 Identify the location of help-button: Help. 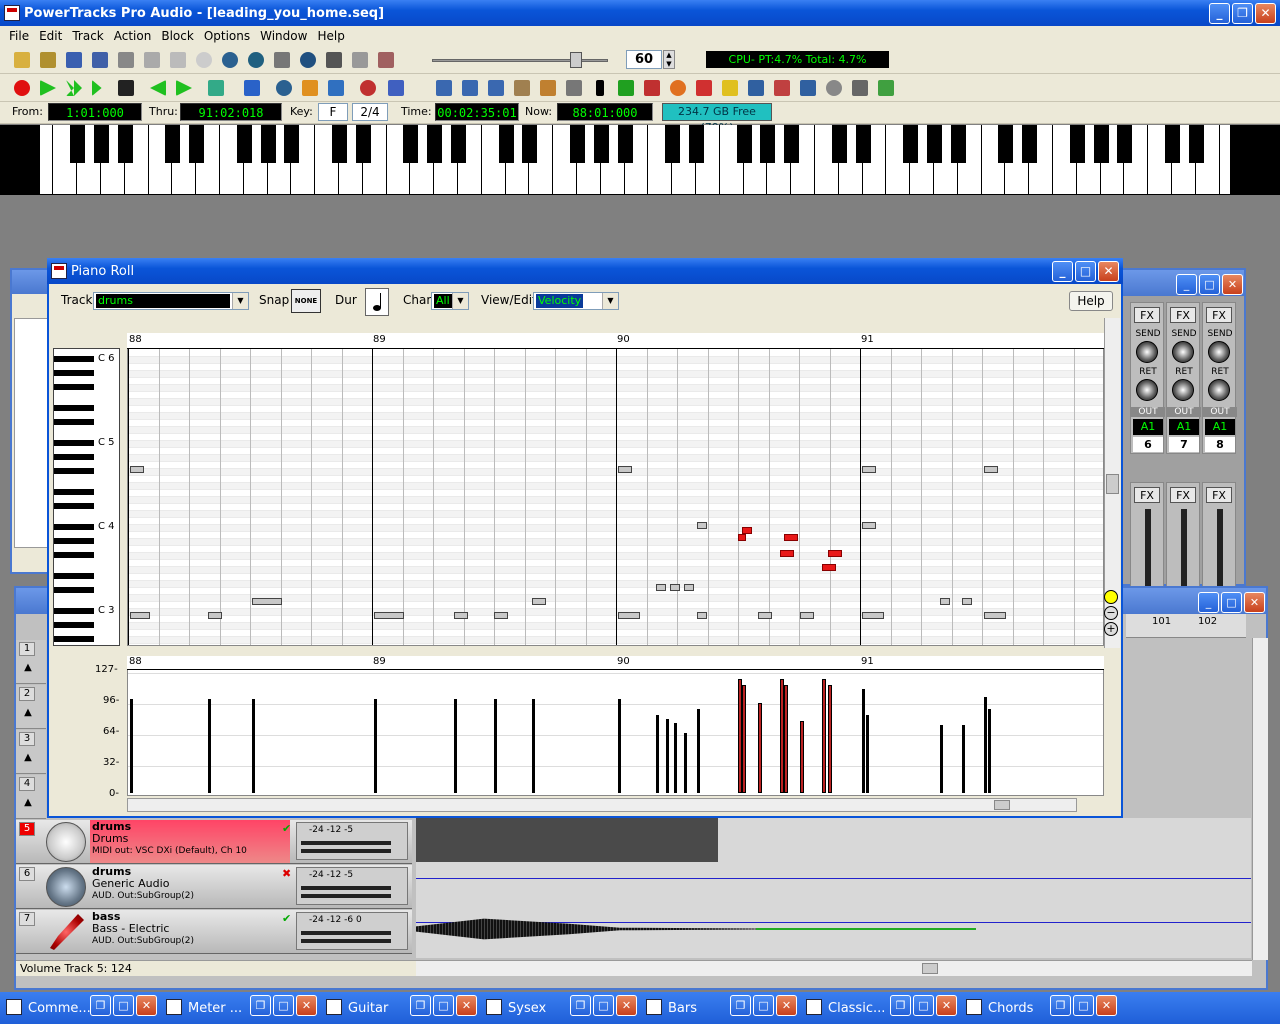
(1091, 301).